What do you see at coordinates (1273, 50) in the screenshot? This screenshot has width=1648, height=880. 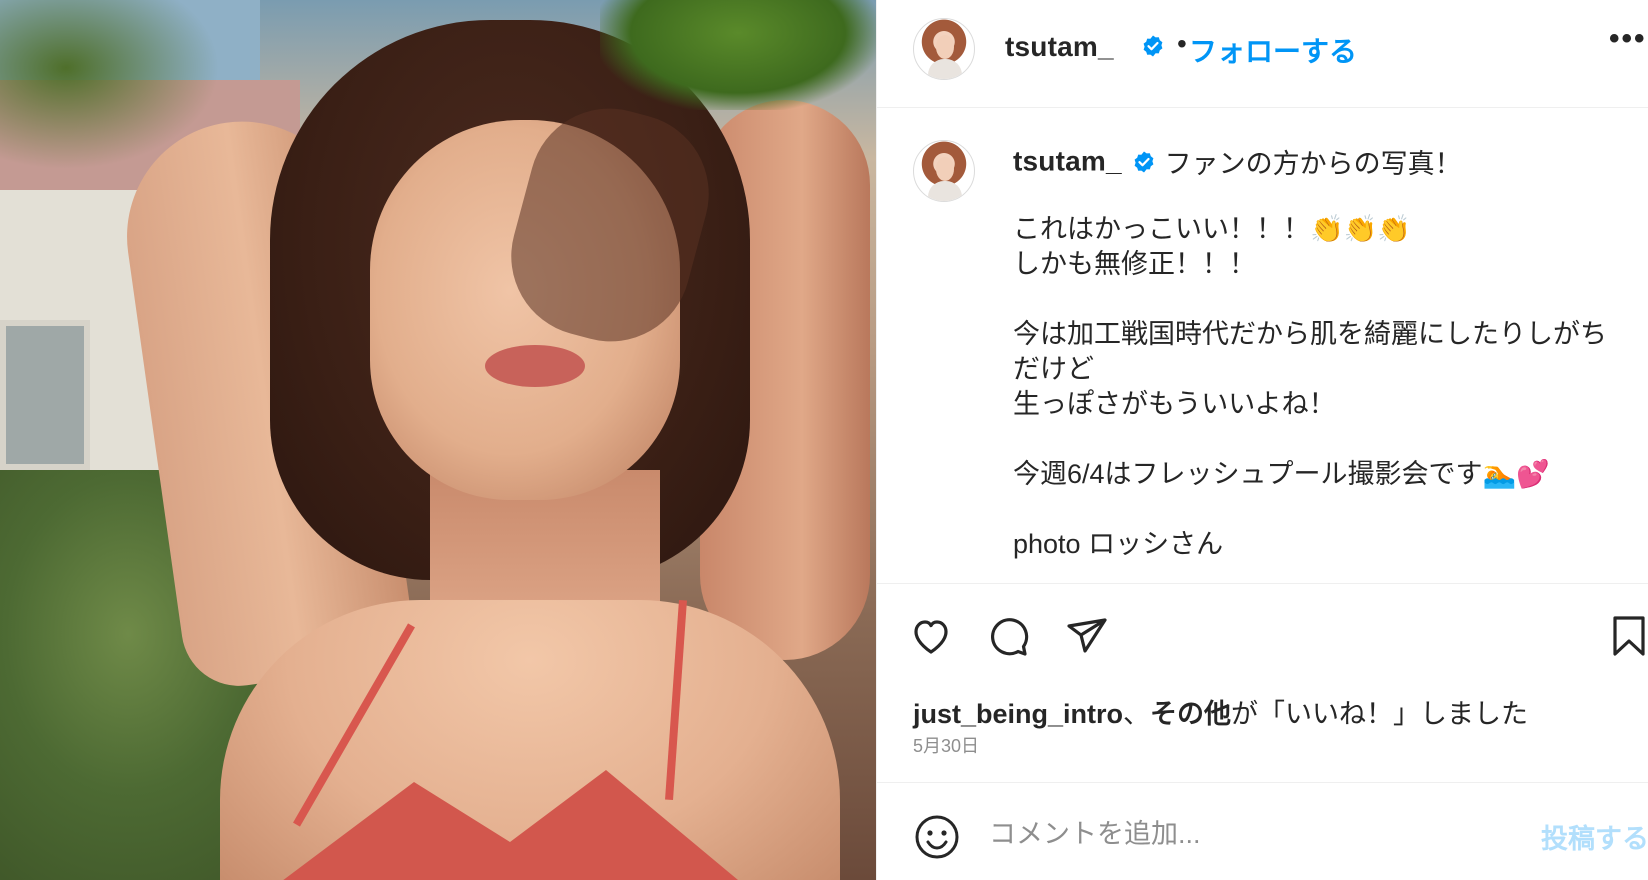 I see `follow-button: フォローする` at bounding box center [1273, 50].